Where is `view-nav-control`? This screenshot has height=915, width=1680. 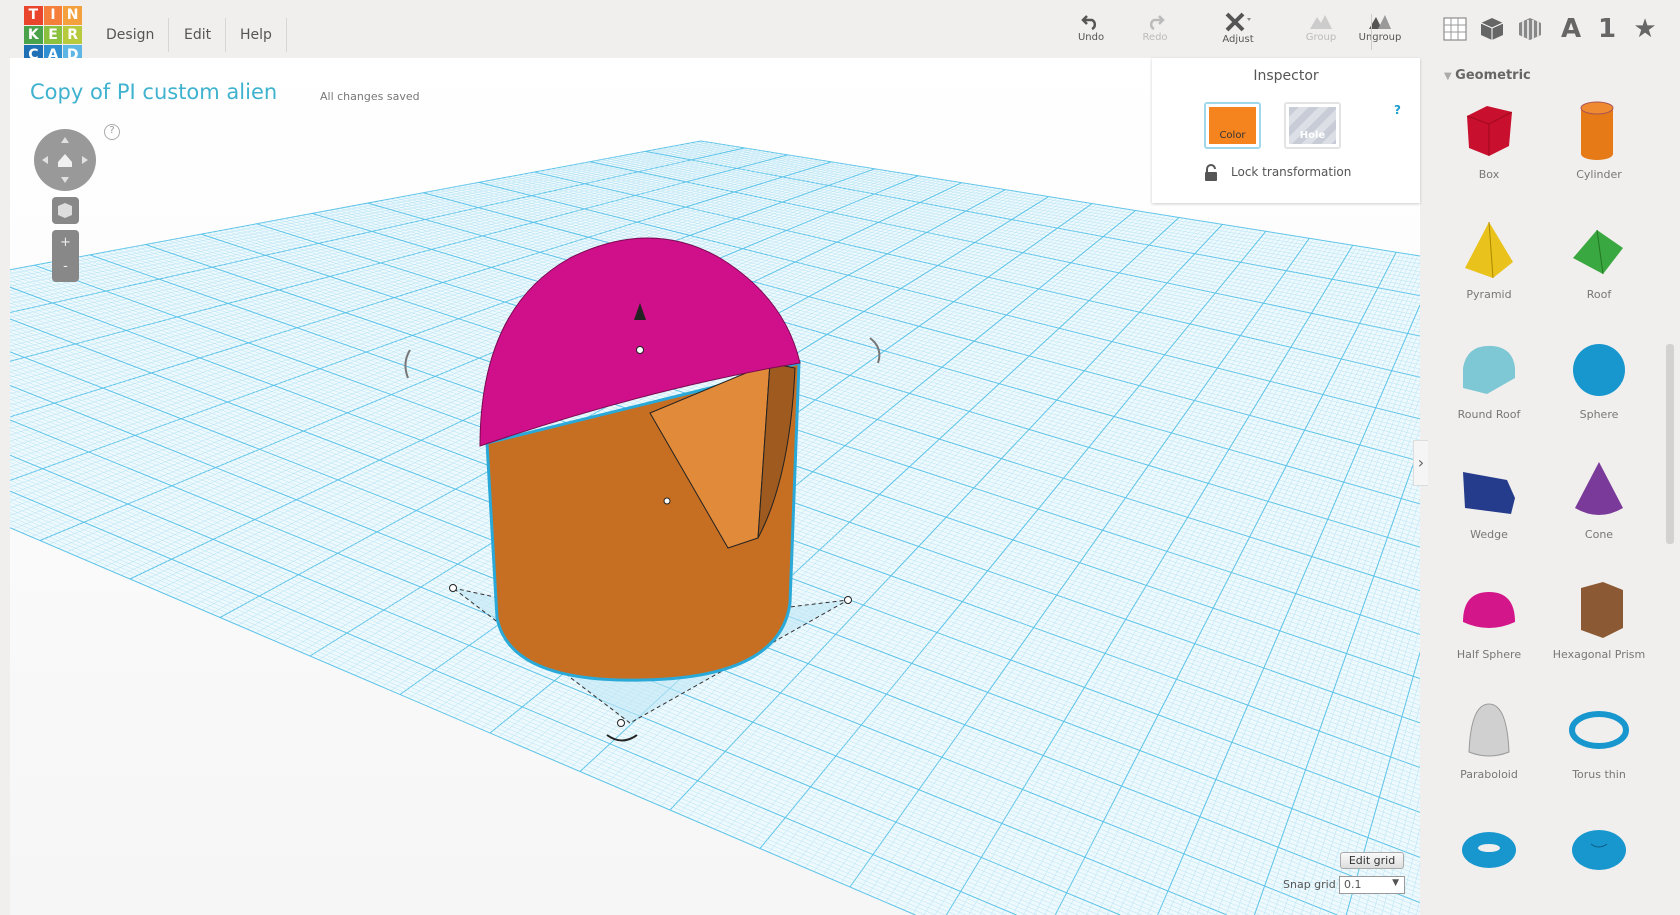
view-nav-control is located at coordinates (65, 160).